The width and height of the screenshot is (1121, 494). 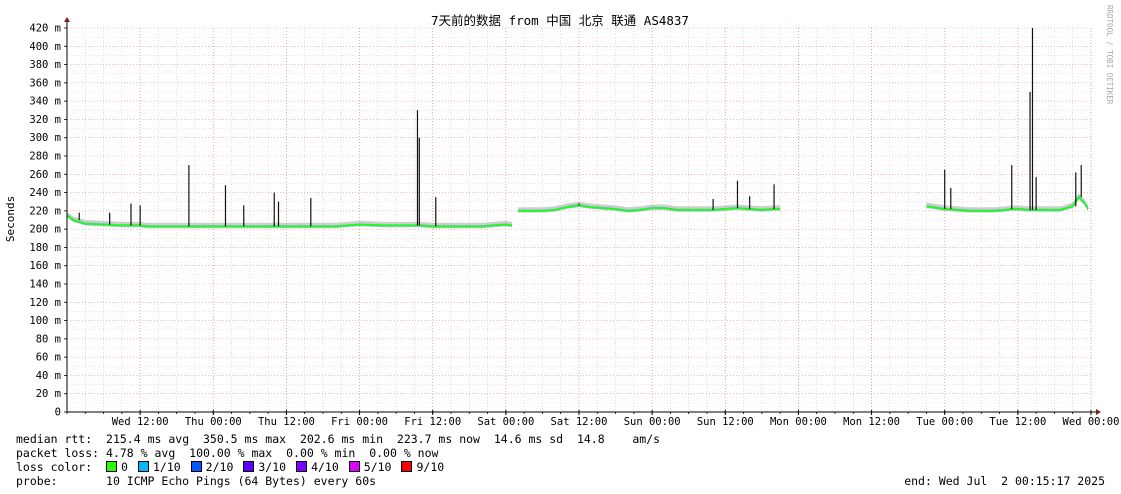 What do you see at coordinates (871, 422) in the screenshot?
I see `x-tick-label: Mon 12:00` at bounding box center [871, 422].